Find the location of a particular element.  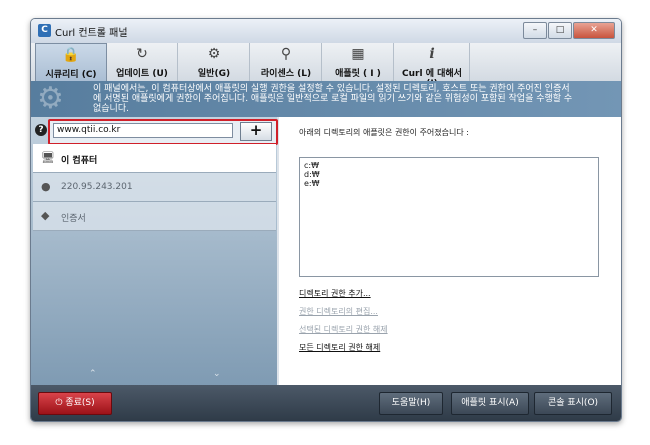

nav-item-host: ● 220.95.243.201 is located at coordinates (154, 187).